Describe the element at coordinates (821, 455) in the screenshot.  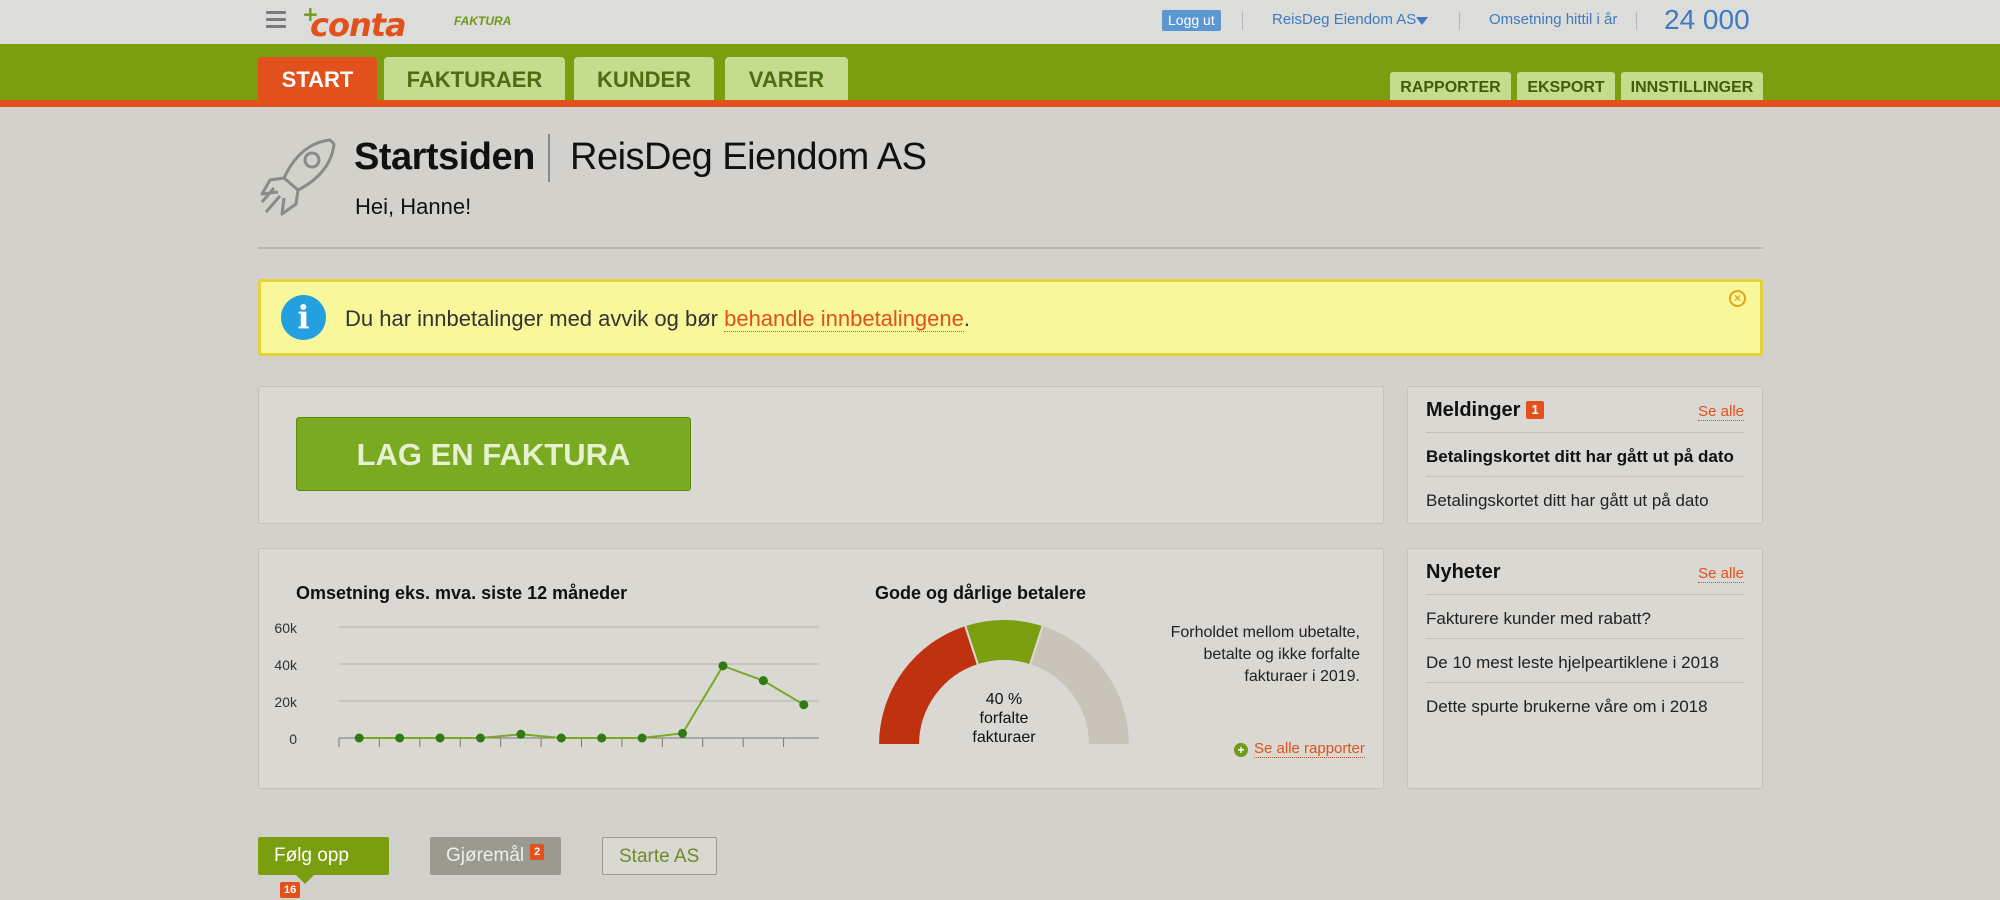
I see `create-invoice-panel: LAG EN FAKTURA` at that location.